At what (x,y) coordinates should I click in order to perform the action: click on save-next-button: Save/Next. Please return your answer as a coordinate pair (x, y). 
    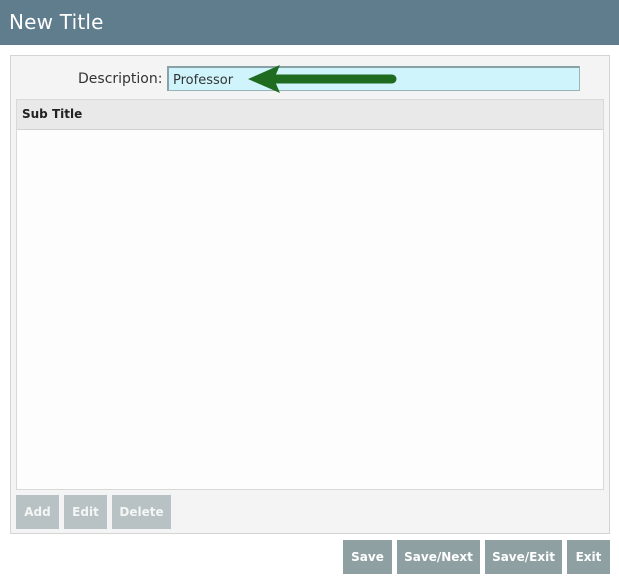
    Looking at the image, I should click on (438, 557).